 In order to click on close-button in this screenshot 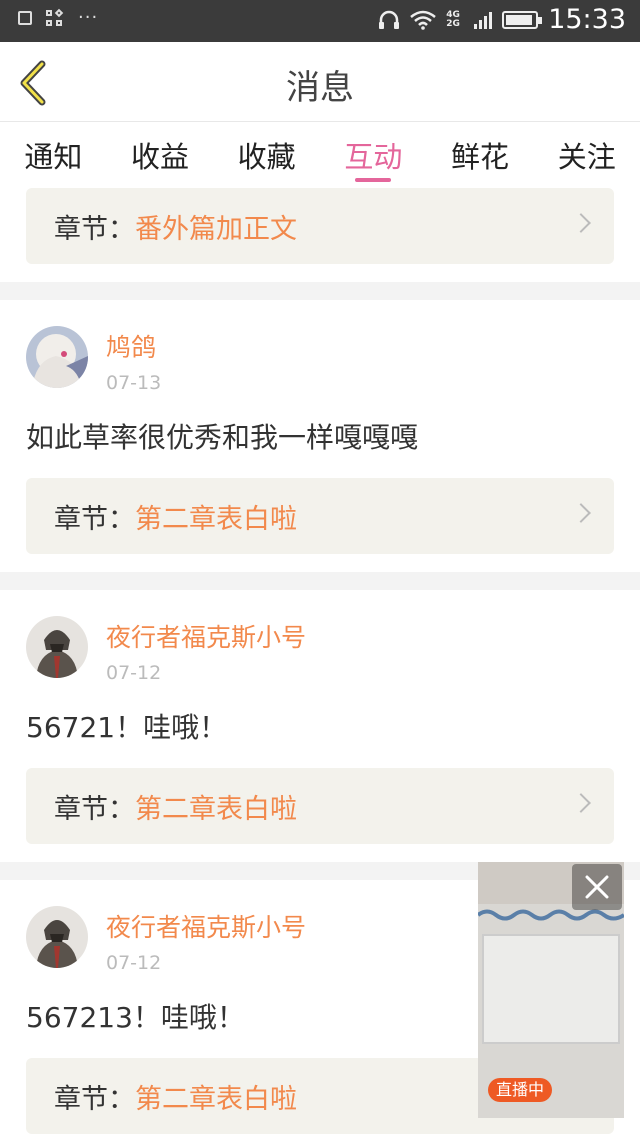, I will do `click(597, 887)`.